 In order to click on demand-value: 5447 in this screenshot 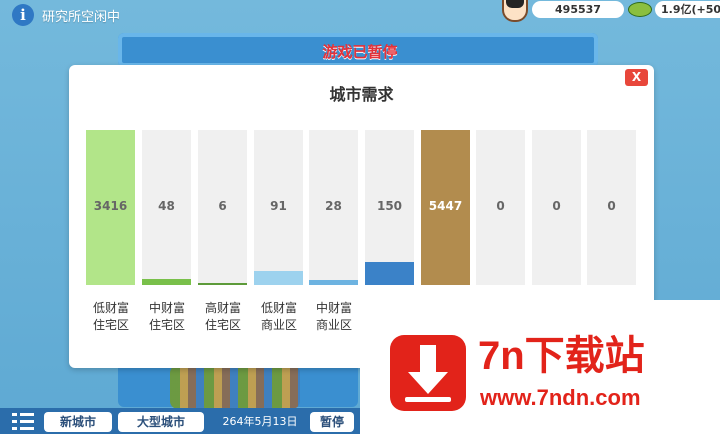, I will do `click(445, 206)`.